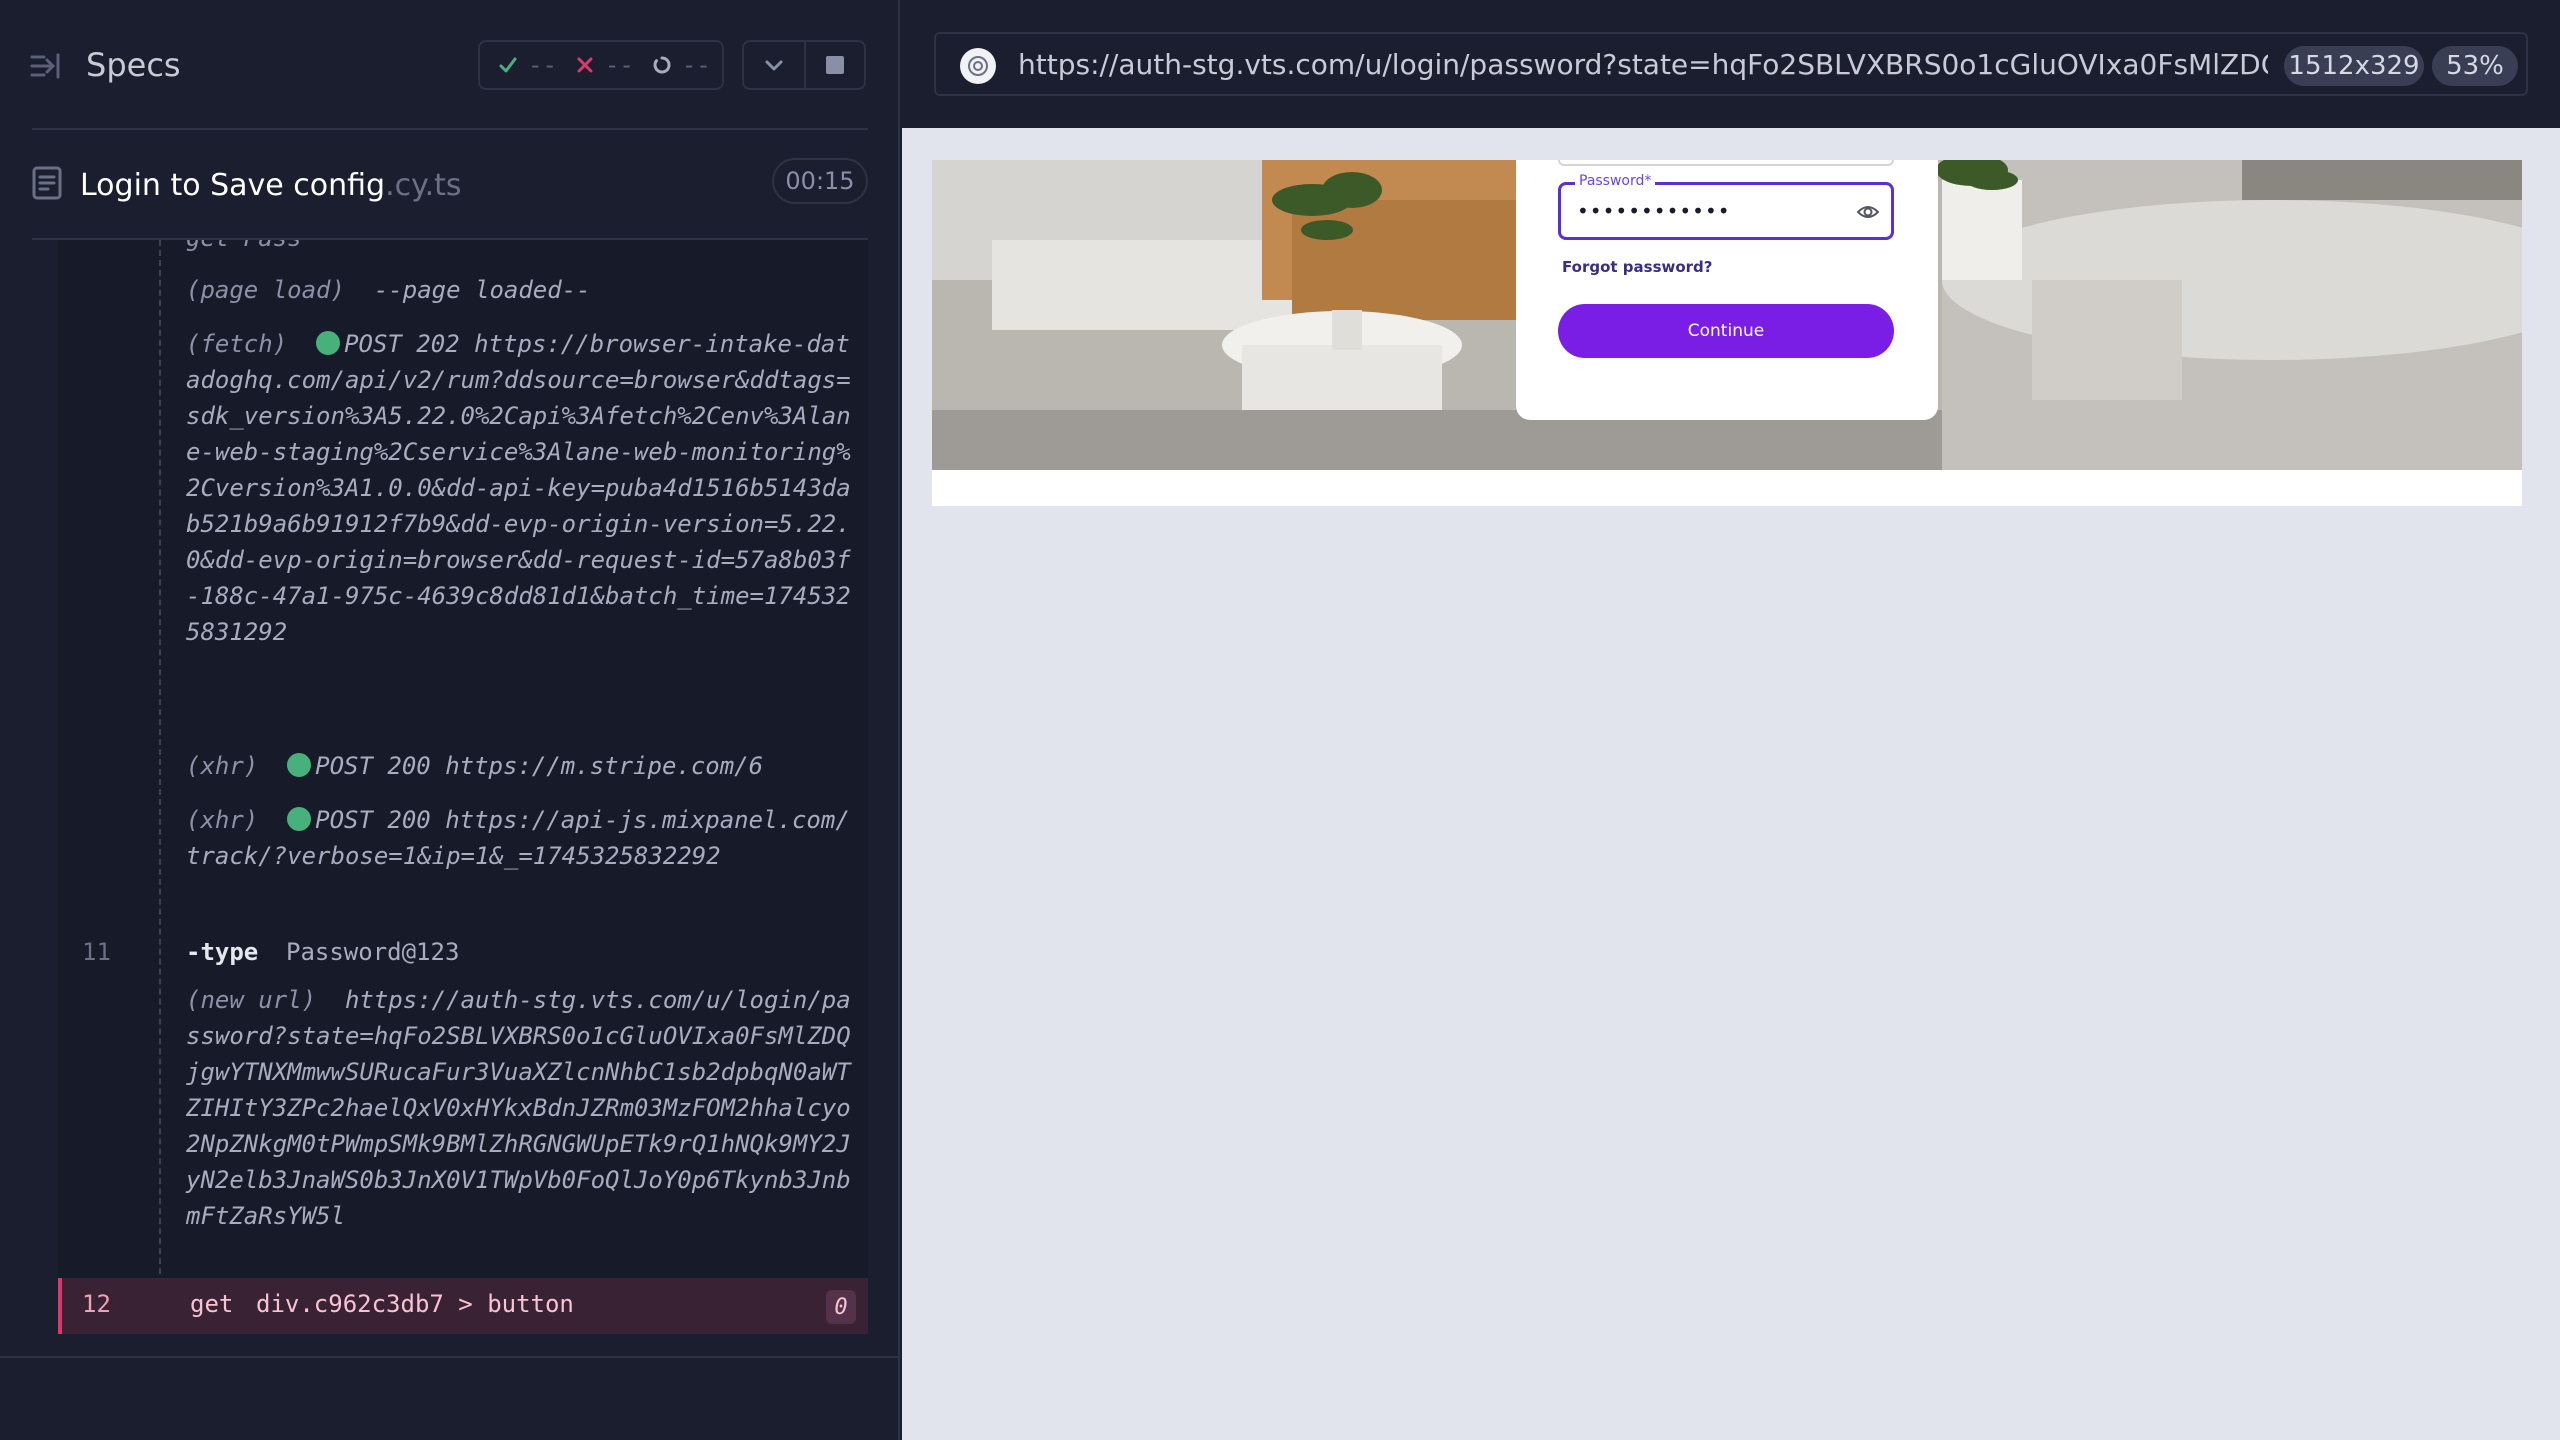 Image resolution: width=2560 pixels, height=1440 pixels. Describe the element at coordinates (1615, 181) in the screenshot. I see `password-label: Password*` at that location.